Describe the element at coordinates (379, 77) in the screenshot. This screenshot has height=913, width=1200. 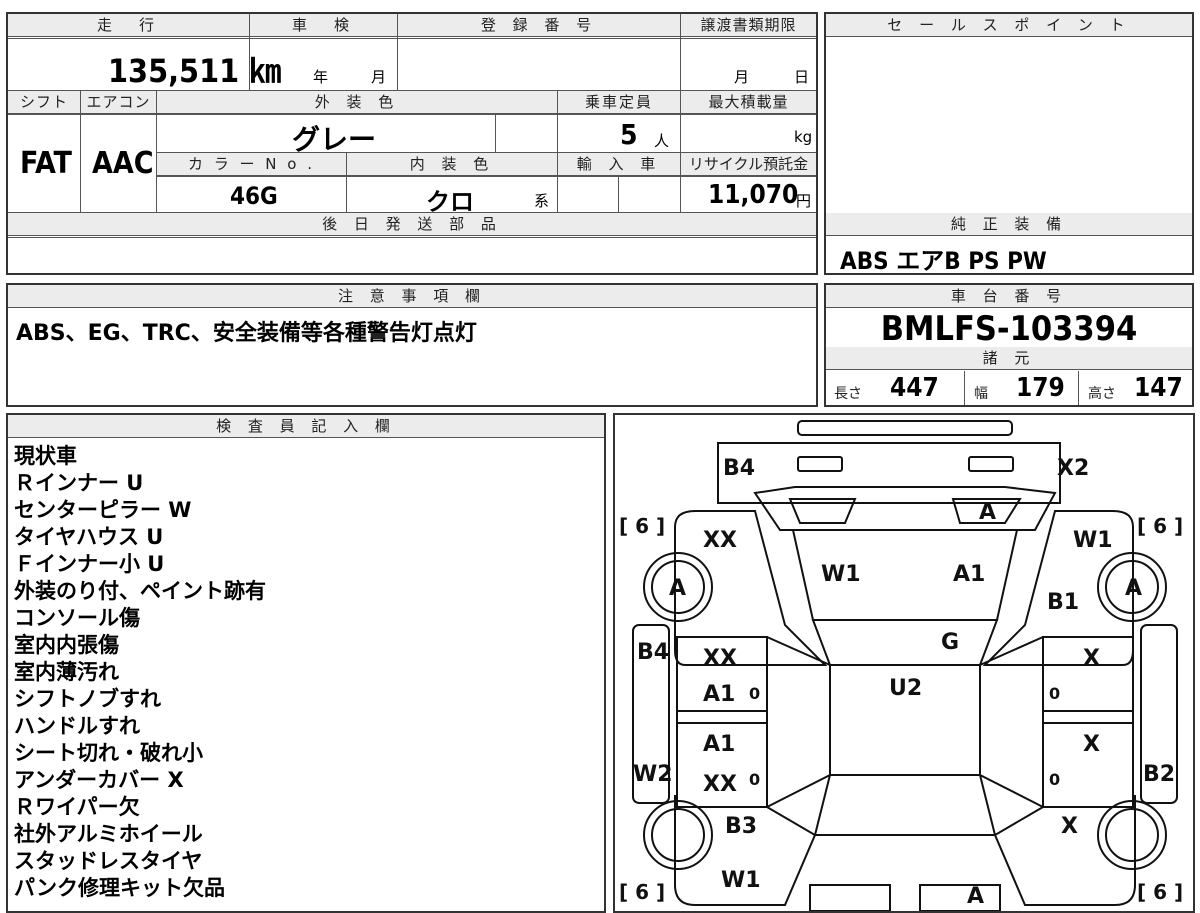
I see `inspection-month: 月` at that location.